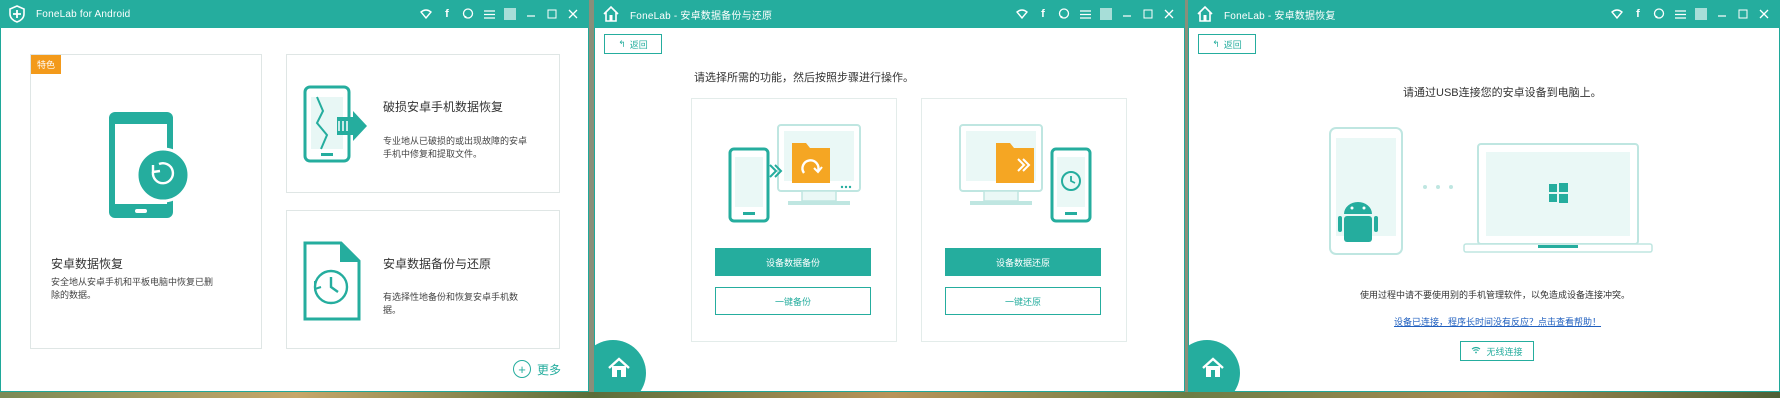  I want to click on restore-panel: 设备数据还原 一键还原, so click(1024, 220).